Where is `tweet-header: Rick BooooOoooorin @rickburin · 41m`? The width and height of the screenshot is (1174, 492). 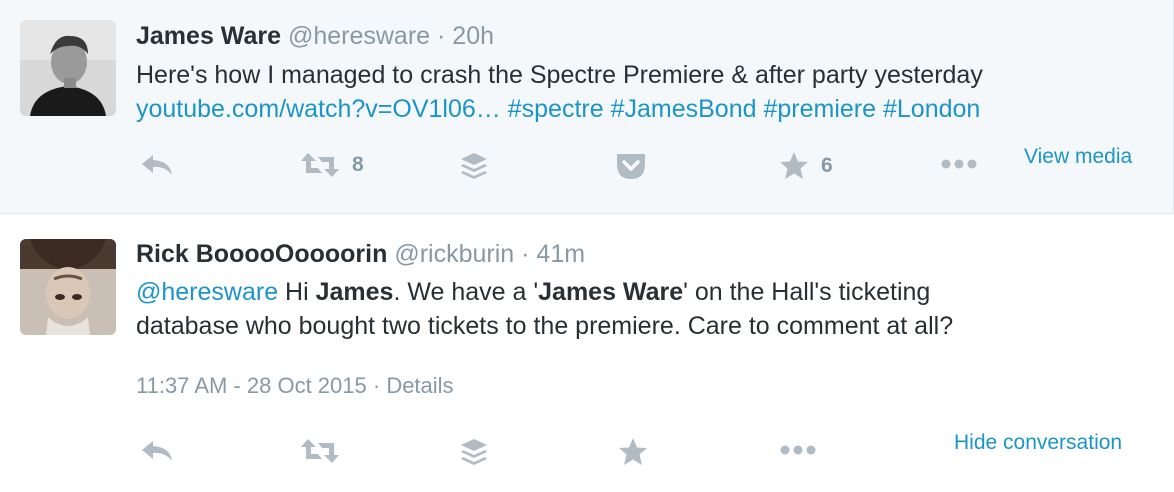 tweet-header: Rick BooooOoooorin @rickburin · 41m is located at coordinates (360, 254).